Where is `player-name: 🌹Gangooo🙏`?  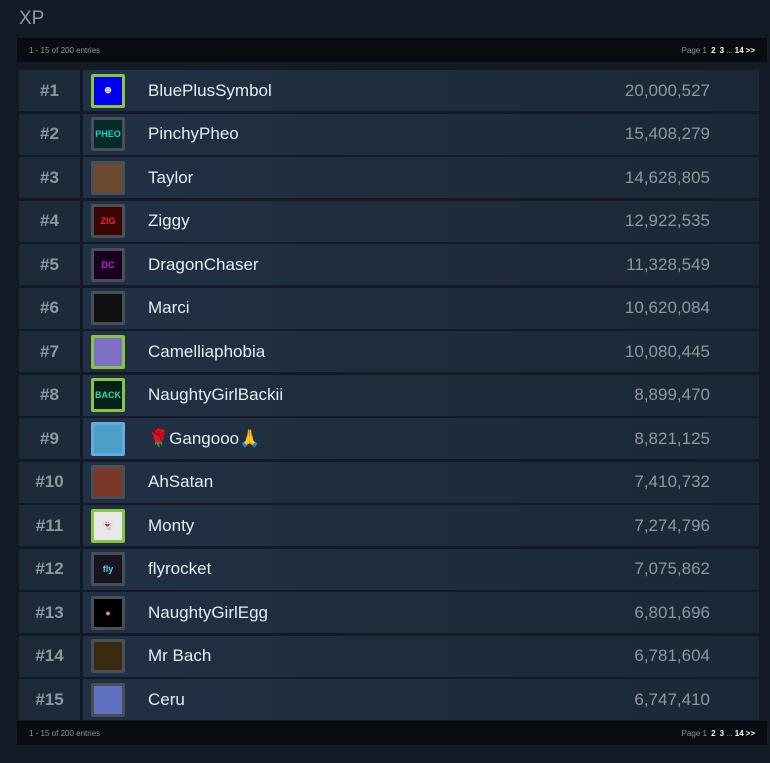 player-name: 🌹Gangooo🙏 is located at coordinates (204, 439).